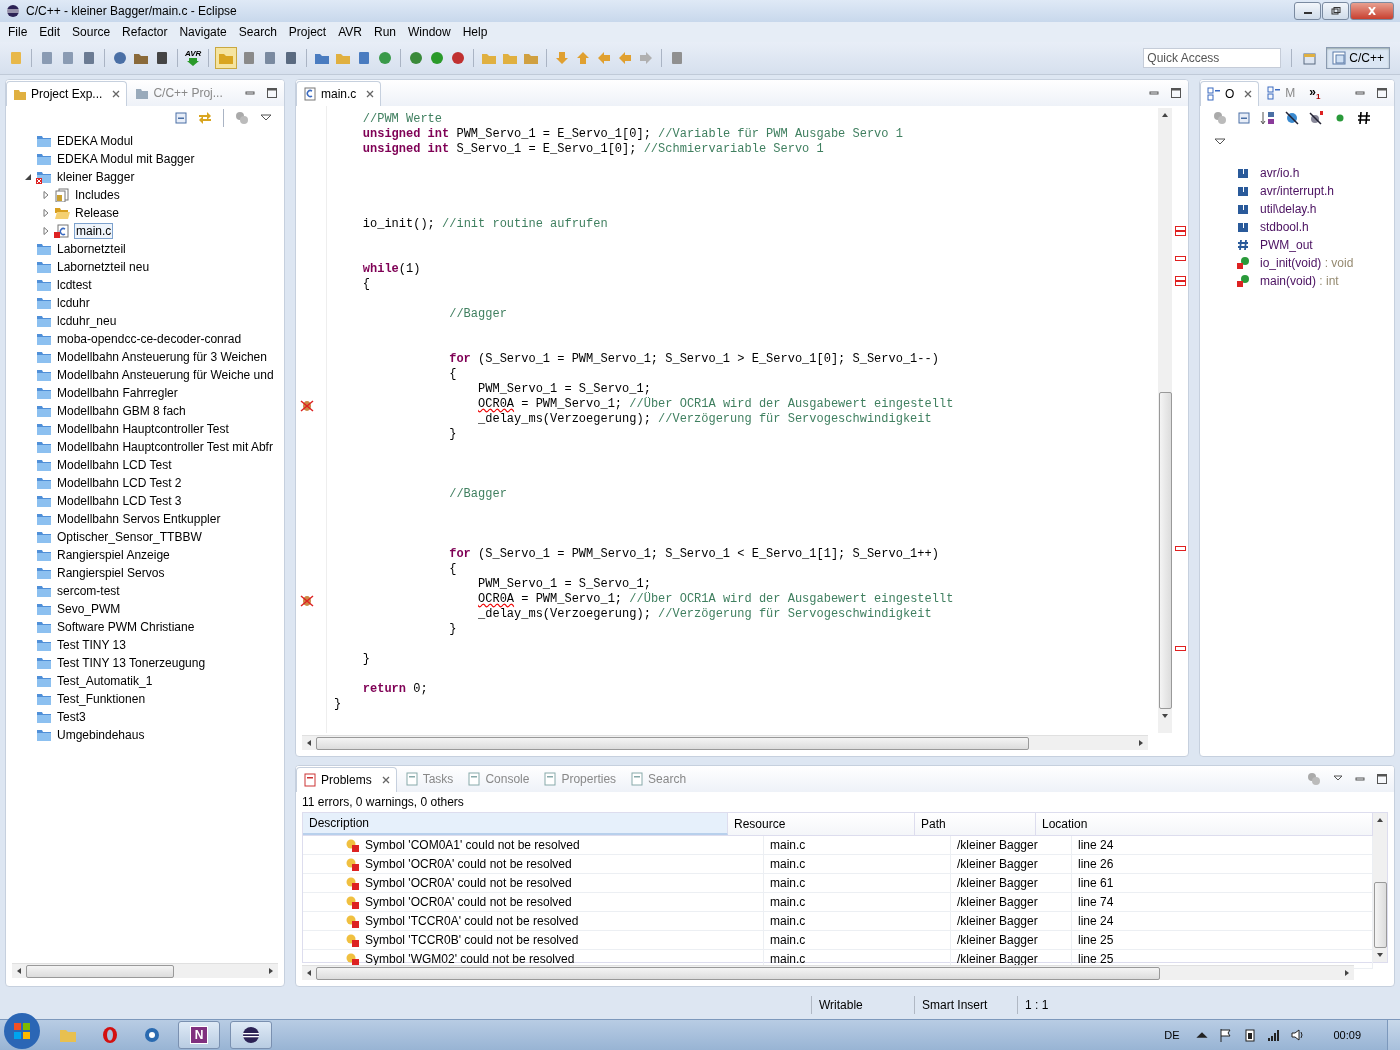 Image resolution: width=1400 pixels, height=1050 pixels. Describe the element at coordinates (145, 285) in the screenshot. I see `tree-item: lcdtest` at that location.